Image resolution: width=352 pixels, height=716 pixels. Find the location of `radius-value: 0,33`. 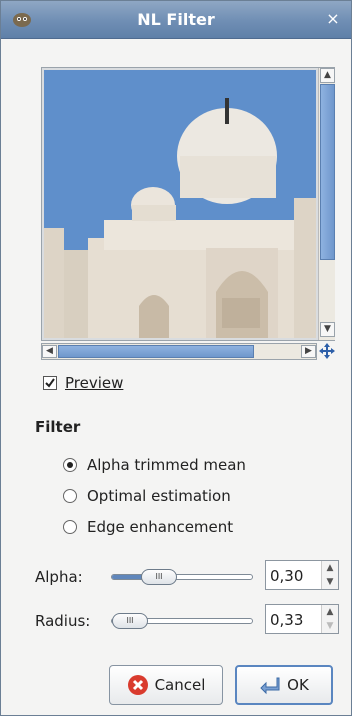

radius-value: 0,33 is located at coordinates (286, 620).